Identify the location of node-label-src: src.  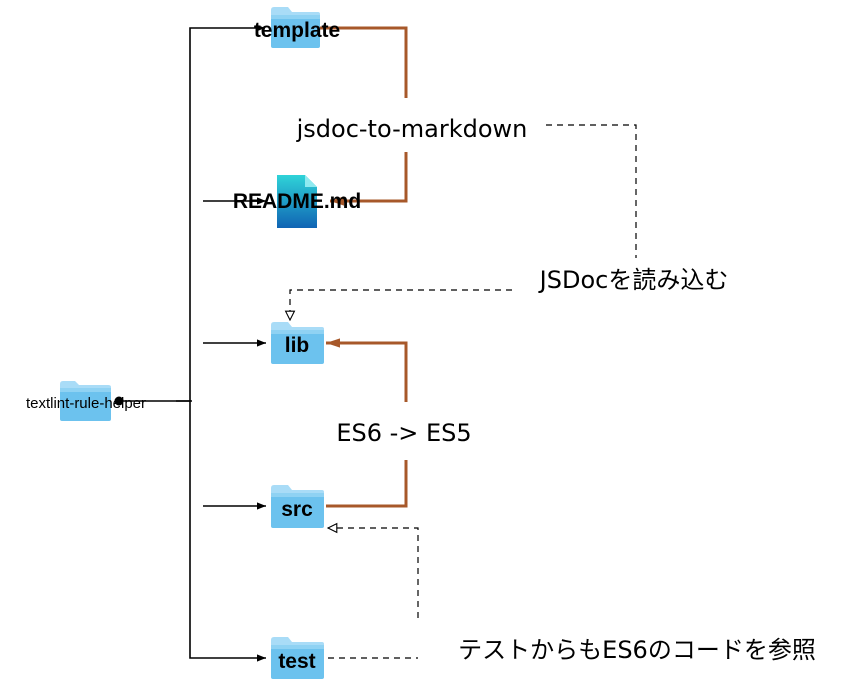
(297, 509).